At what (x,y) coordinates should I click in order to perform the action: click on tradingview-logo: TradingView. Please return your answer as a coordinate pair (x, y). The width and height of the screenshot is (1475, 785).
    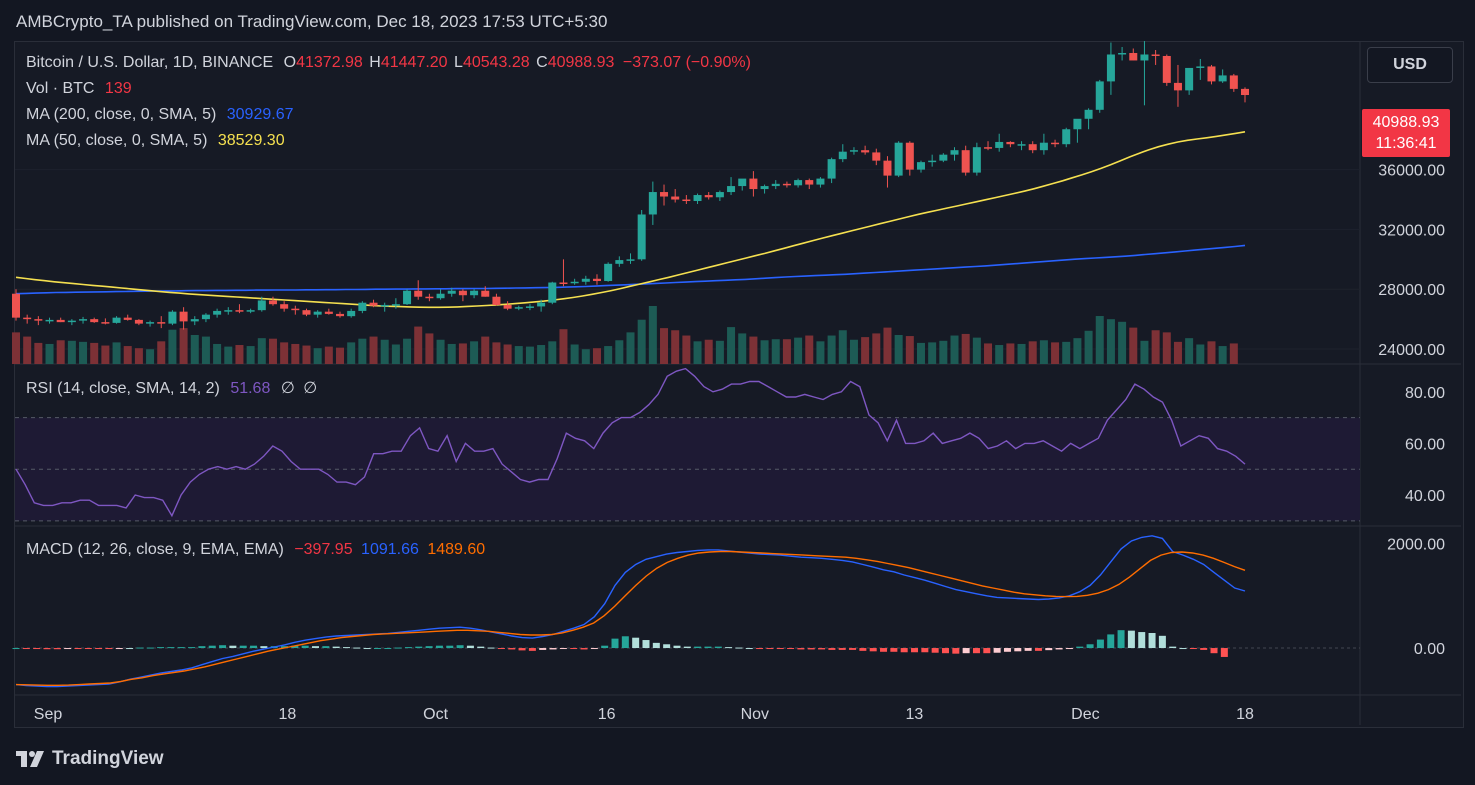
    Looking at the image, I should click on (90, 759).